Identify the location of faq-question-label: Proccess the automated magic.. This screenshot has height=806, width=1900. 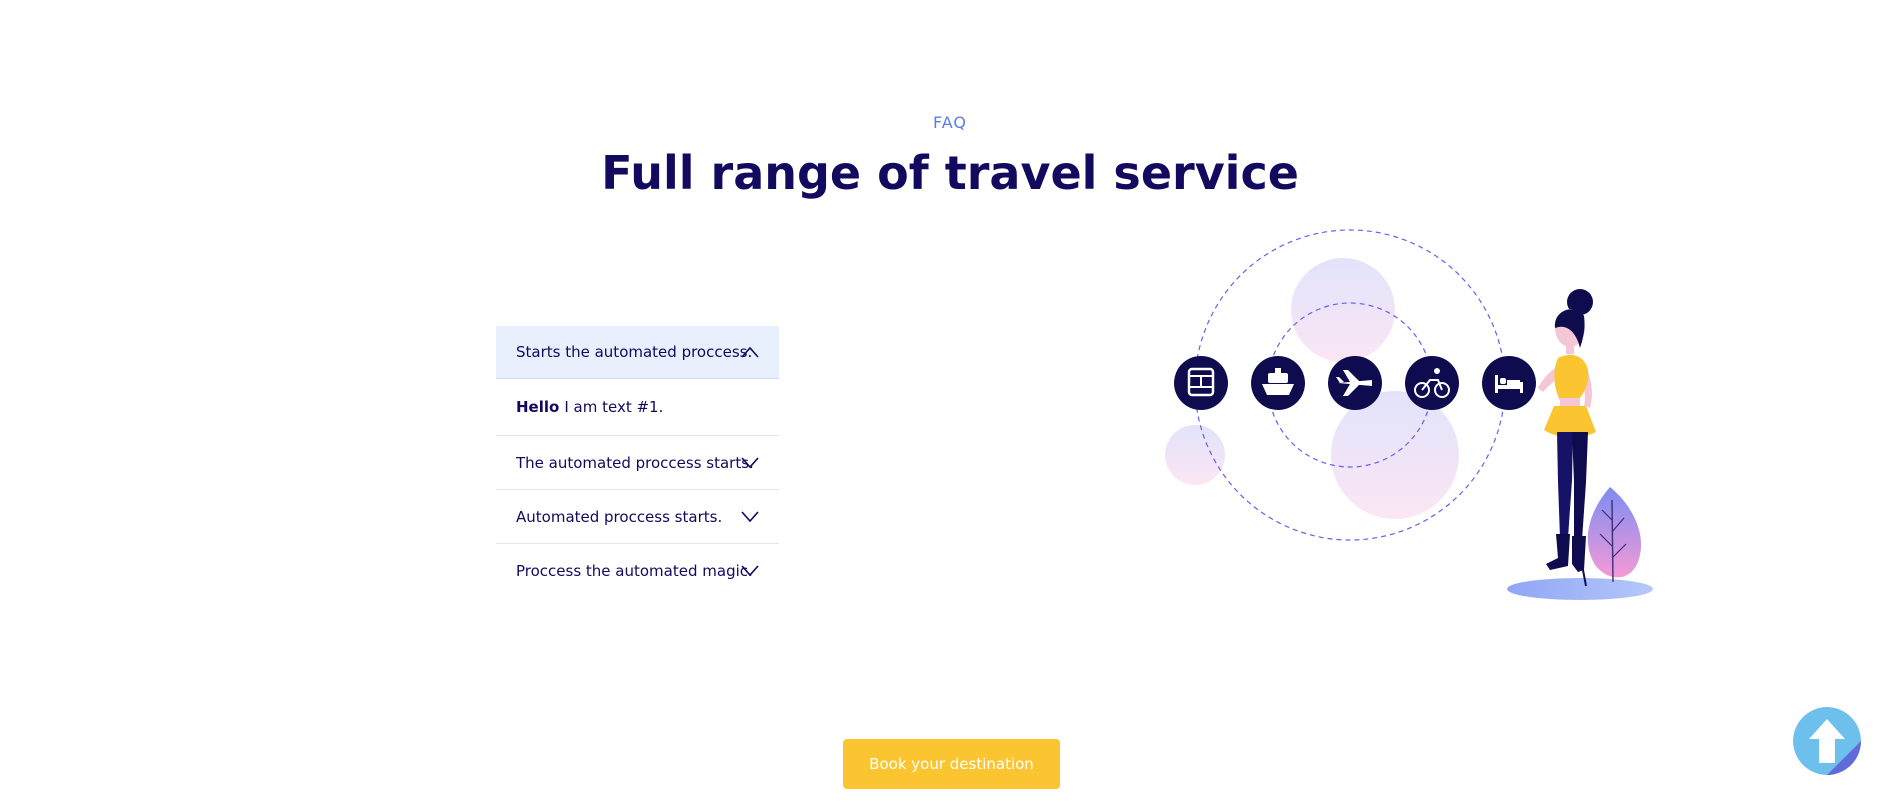
(634, 570).